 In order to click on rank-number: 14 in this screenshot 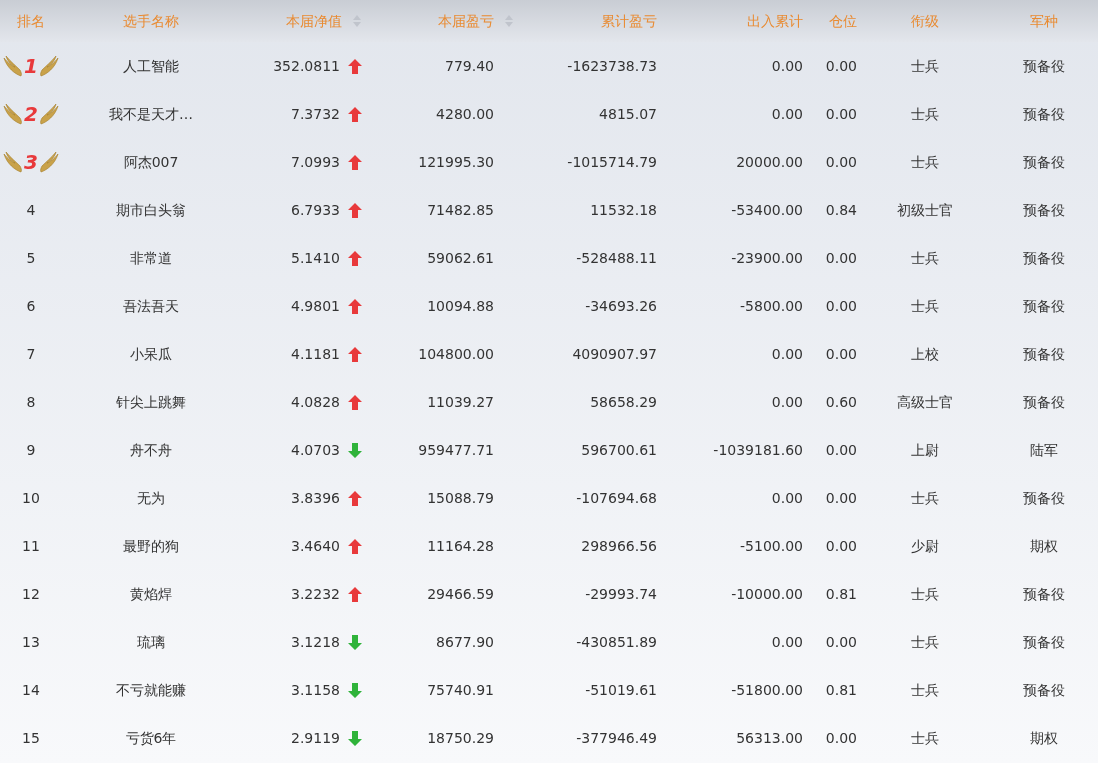, I will do `click(31, 690)`.